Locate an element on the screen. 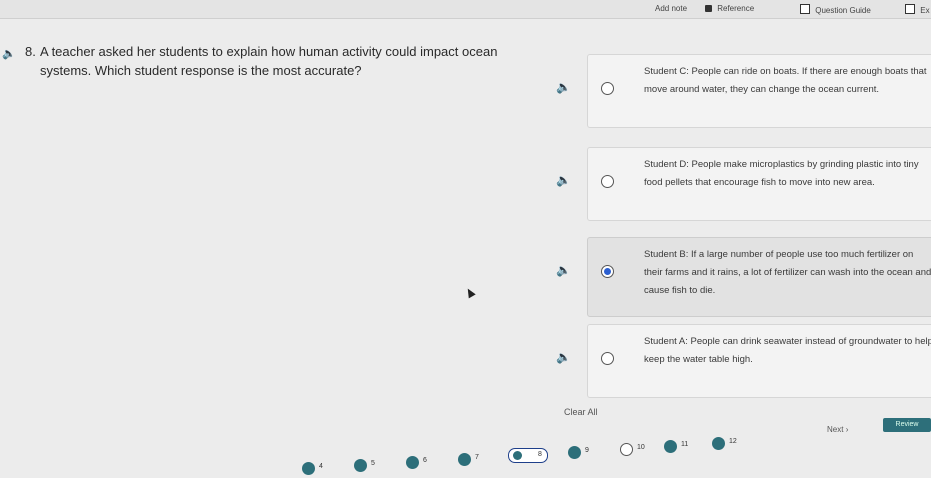 This screenshot has height=478, width=931. question-nav-item-current: 8 is located at coordinates (528, 455).